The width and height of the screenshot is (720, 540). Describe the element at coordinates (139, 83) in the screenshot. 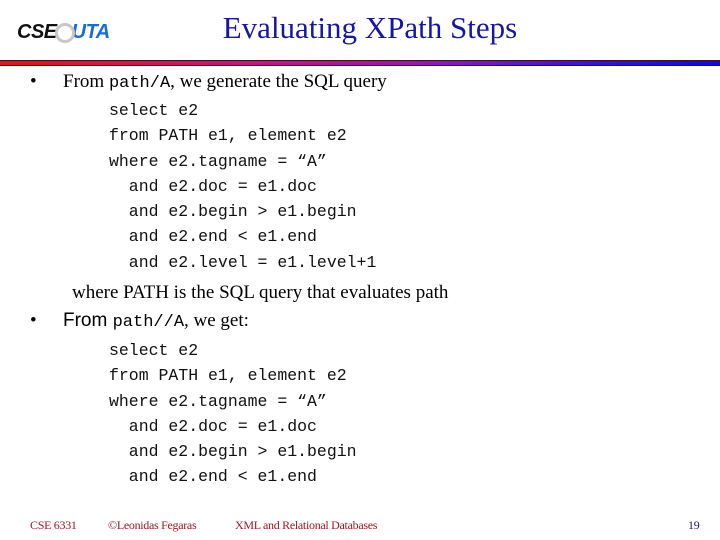

I see `inline-code: path/A` at that location.